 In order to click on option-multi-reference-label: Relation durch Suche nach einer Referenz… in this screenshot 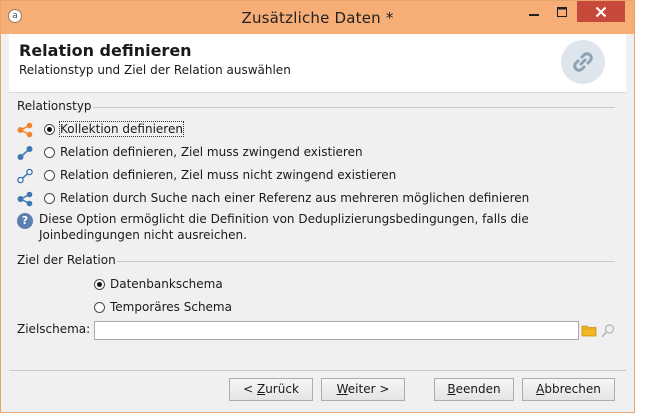, I will do `click(295, 198)`.